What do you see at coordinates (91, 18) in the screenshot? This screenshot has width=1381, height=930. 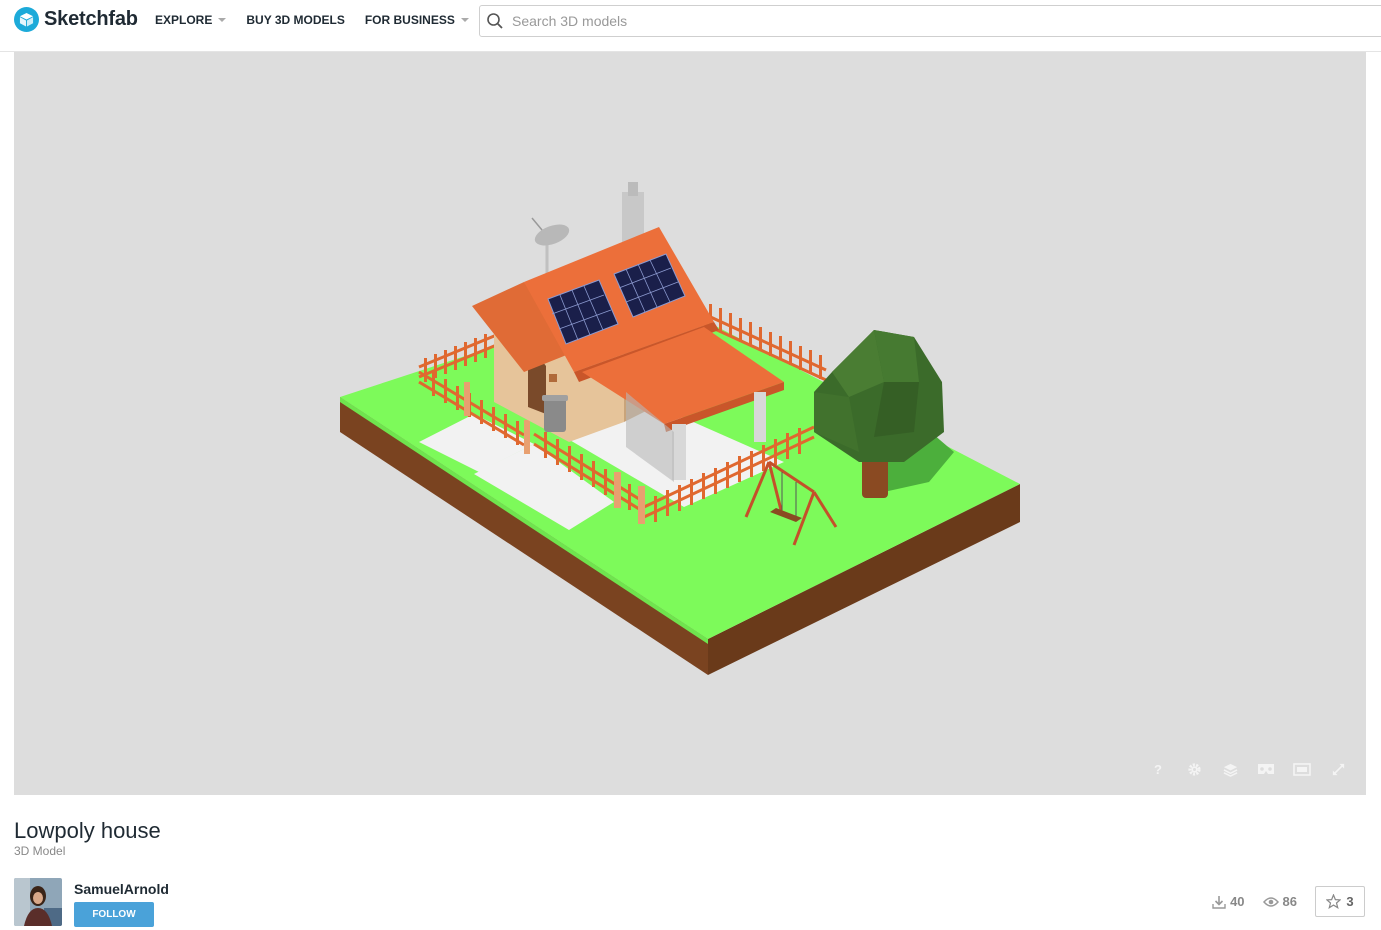 I see `brand-name: Sketchfab` at bounding box center [91, 18].